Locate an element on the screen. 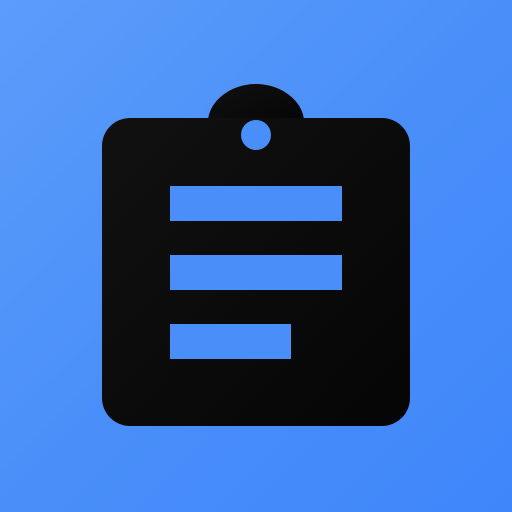 The width and height of the screenshot is (512, 512). clipboard-hole is located at coordinates (256, 135).